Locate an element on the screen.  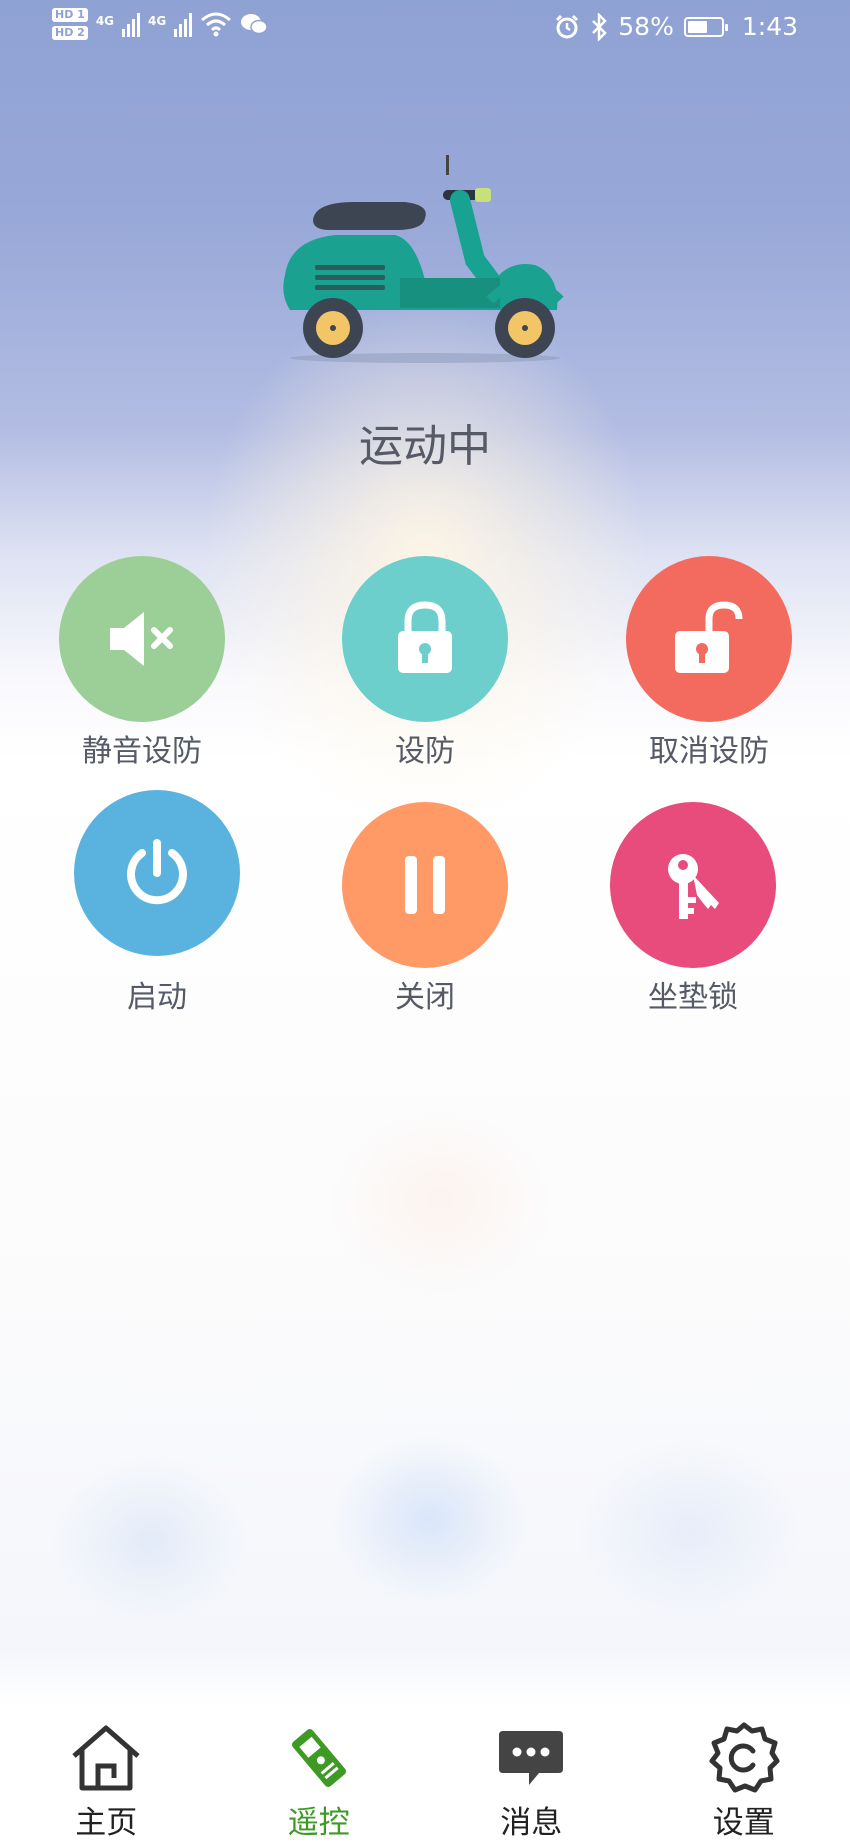
signal-2-icon is located at coordinates (183, 24).